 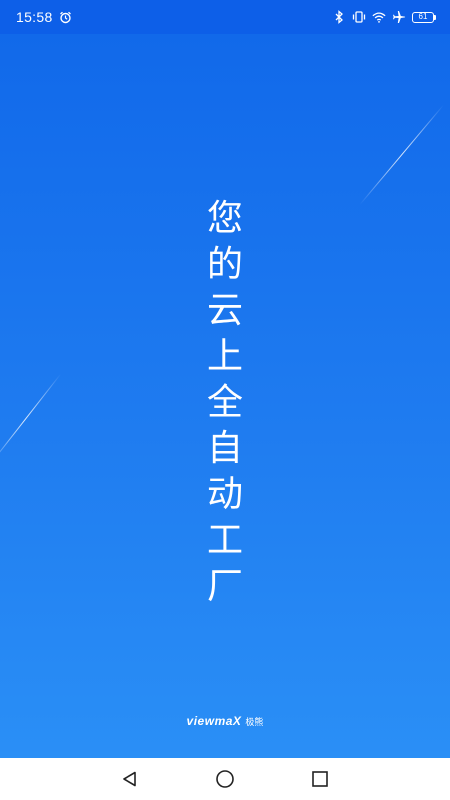 What do you see at coordinates (225, 448) in the screenshot?
I see `slogan-char: 自` at bounding box center [225, 448].